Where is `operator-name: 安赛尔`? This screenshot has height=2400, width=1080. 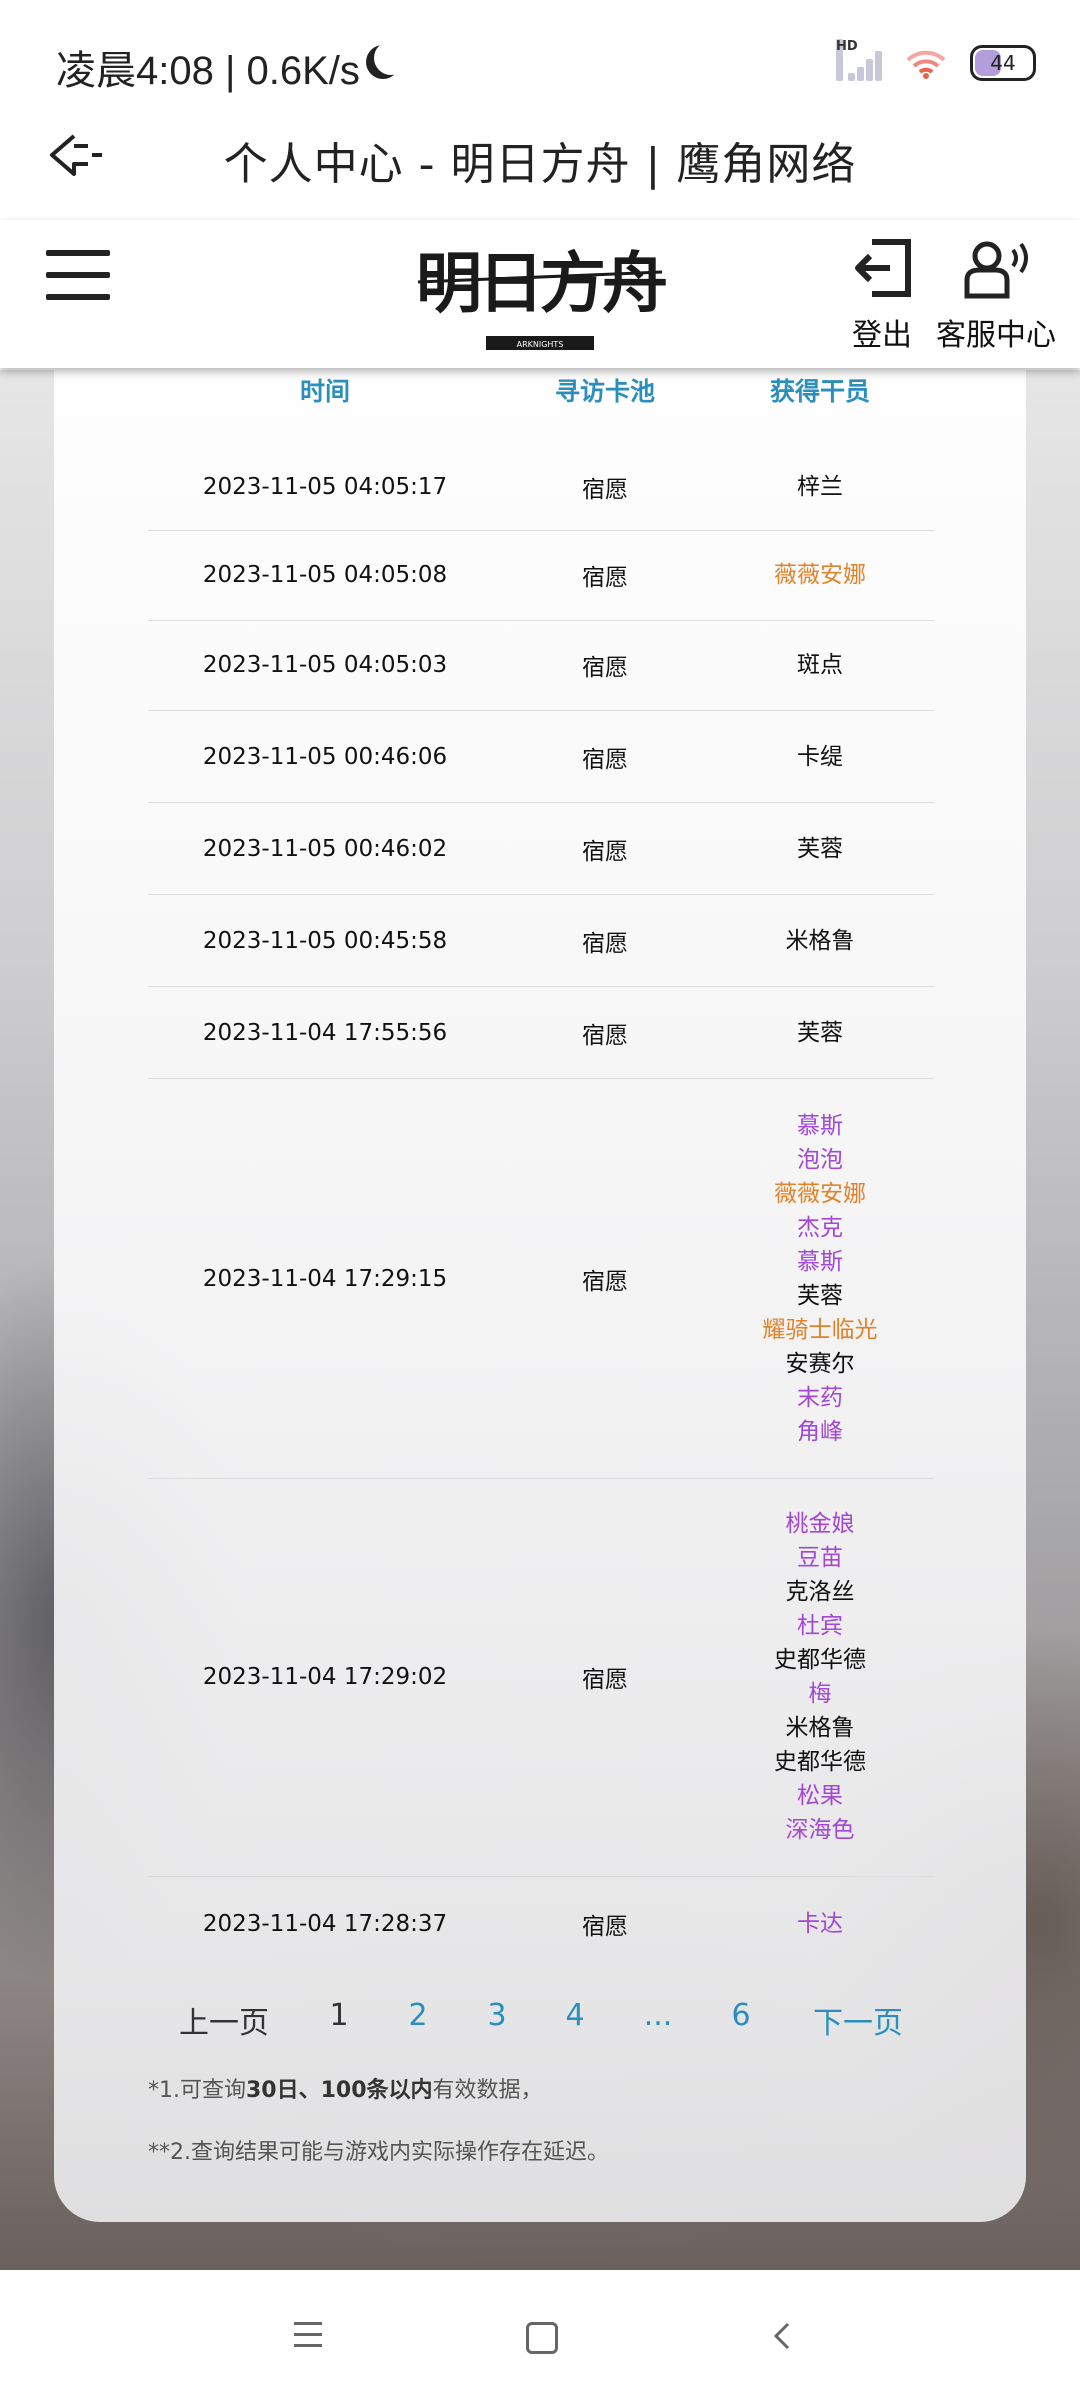 operator-name: 安赛尔 is located at coordinates (820, 1364).